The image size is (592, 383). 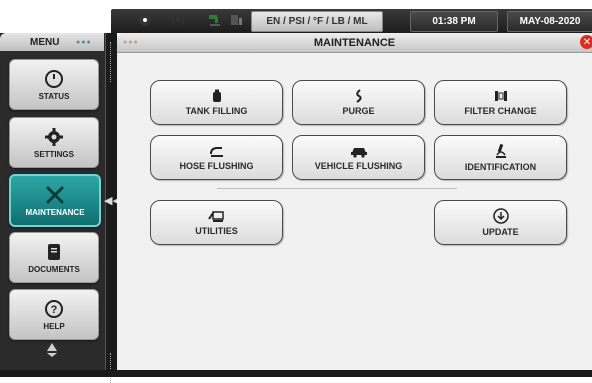 What do you see at coordinates (216, 111) in the screenshot?
I see `button-label: TANK FILLING` at bounding box center [216, 111].